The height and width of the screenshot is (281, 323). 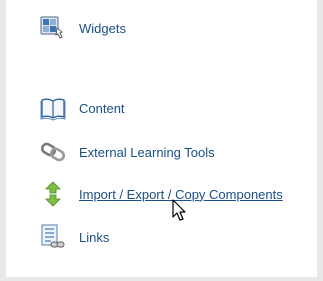 What do you see at coordinates (53, 109) in the screenshot?
I see `book-icon` at bounding box center [53, 109].